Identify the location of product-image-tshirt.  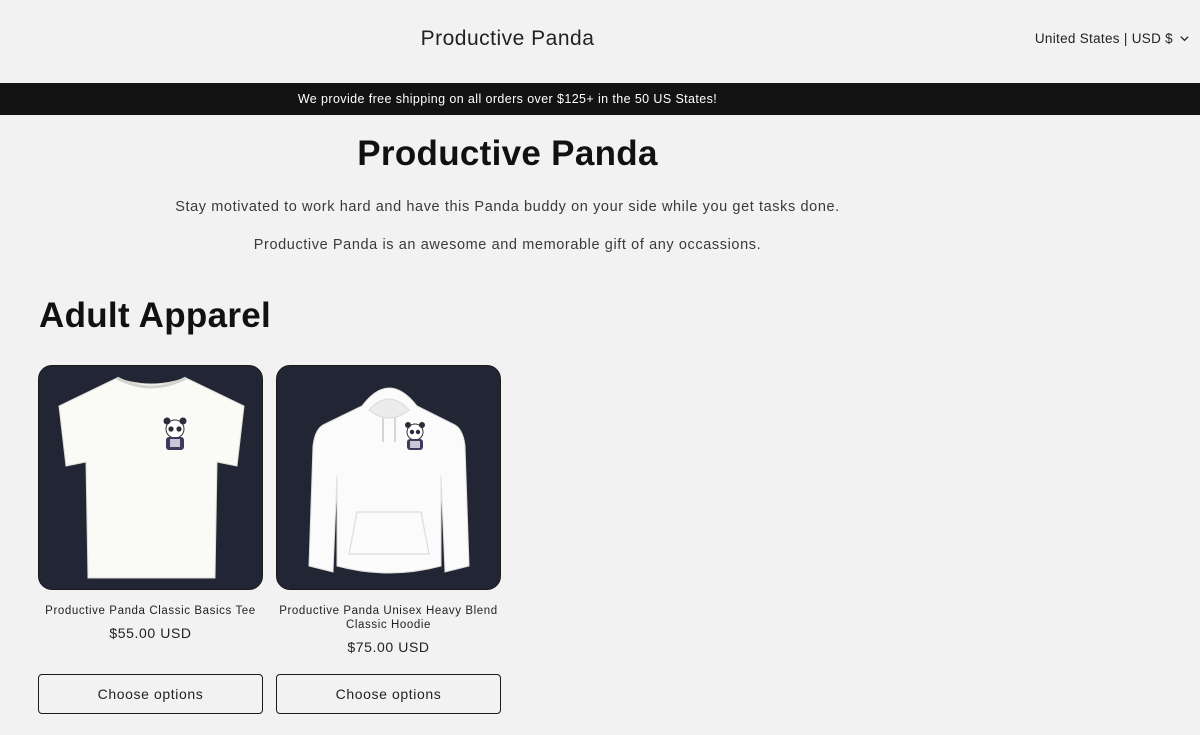
(150, 477).